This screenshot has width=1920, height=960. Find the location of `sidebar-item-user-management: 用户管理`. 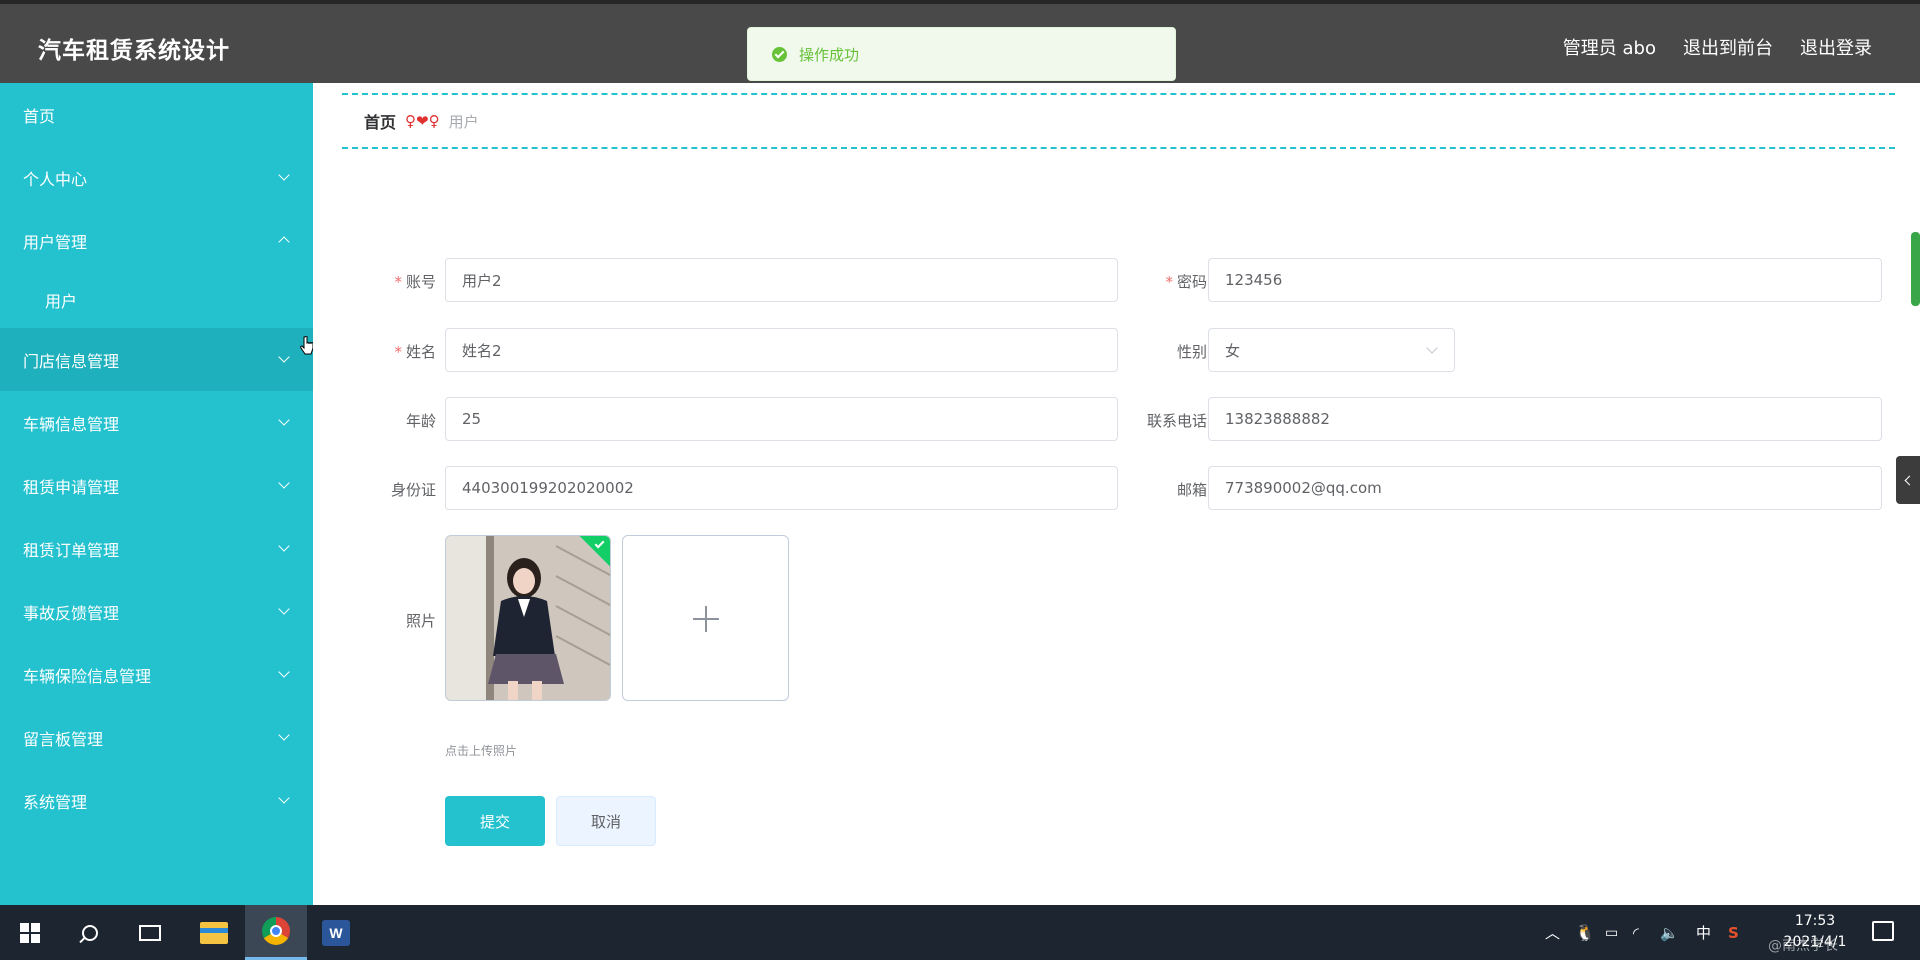

sidebar-item-user-management: 用户管理 is located at coordinates (156, 240).